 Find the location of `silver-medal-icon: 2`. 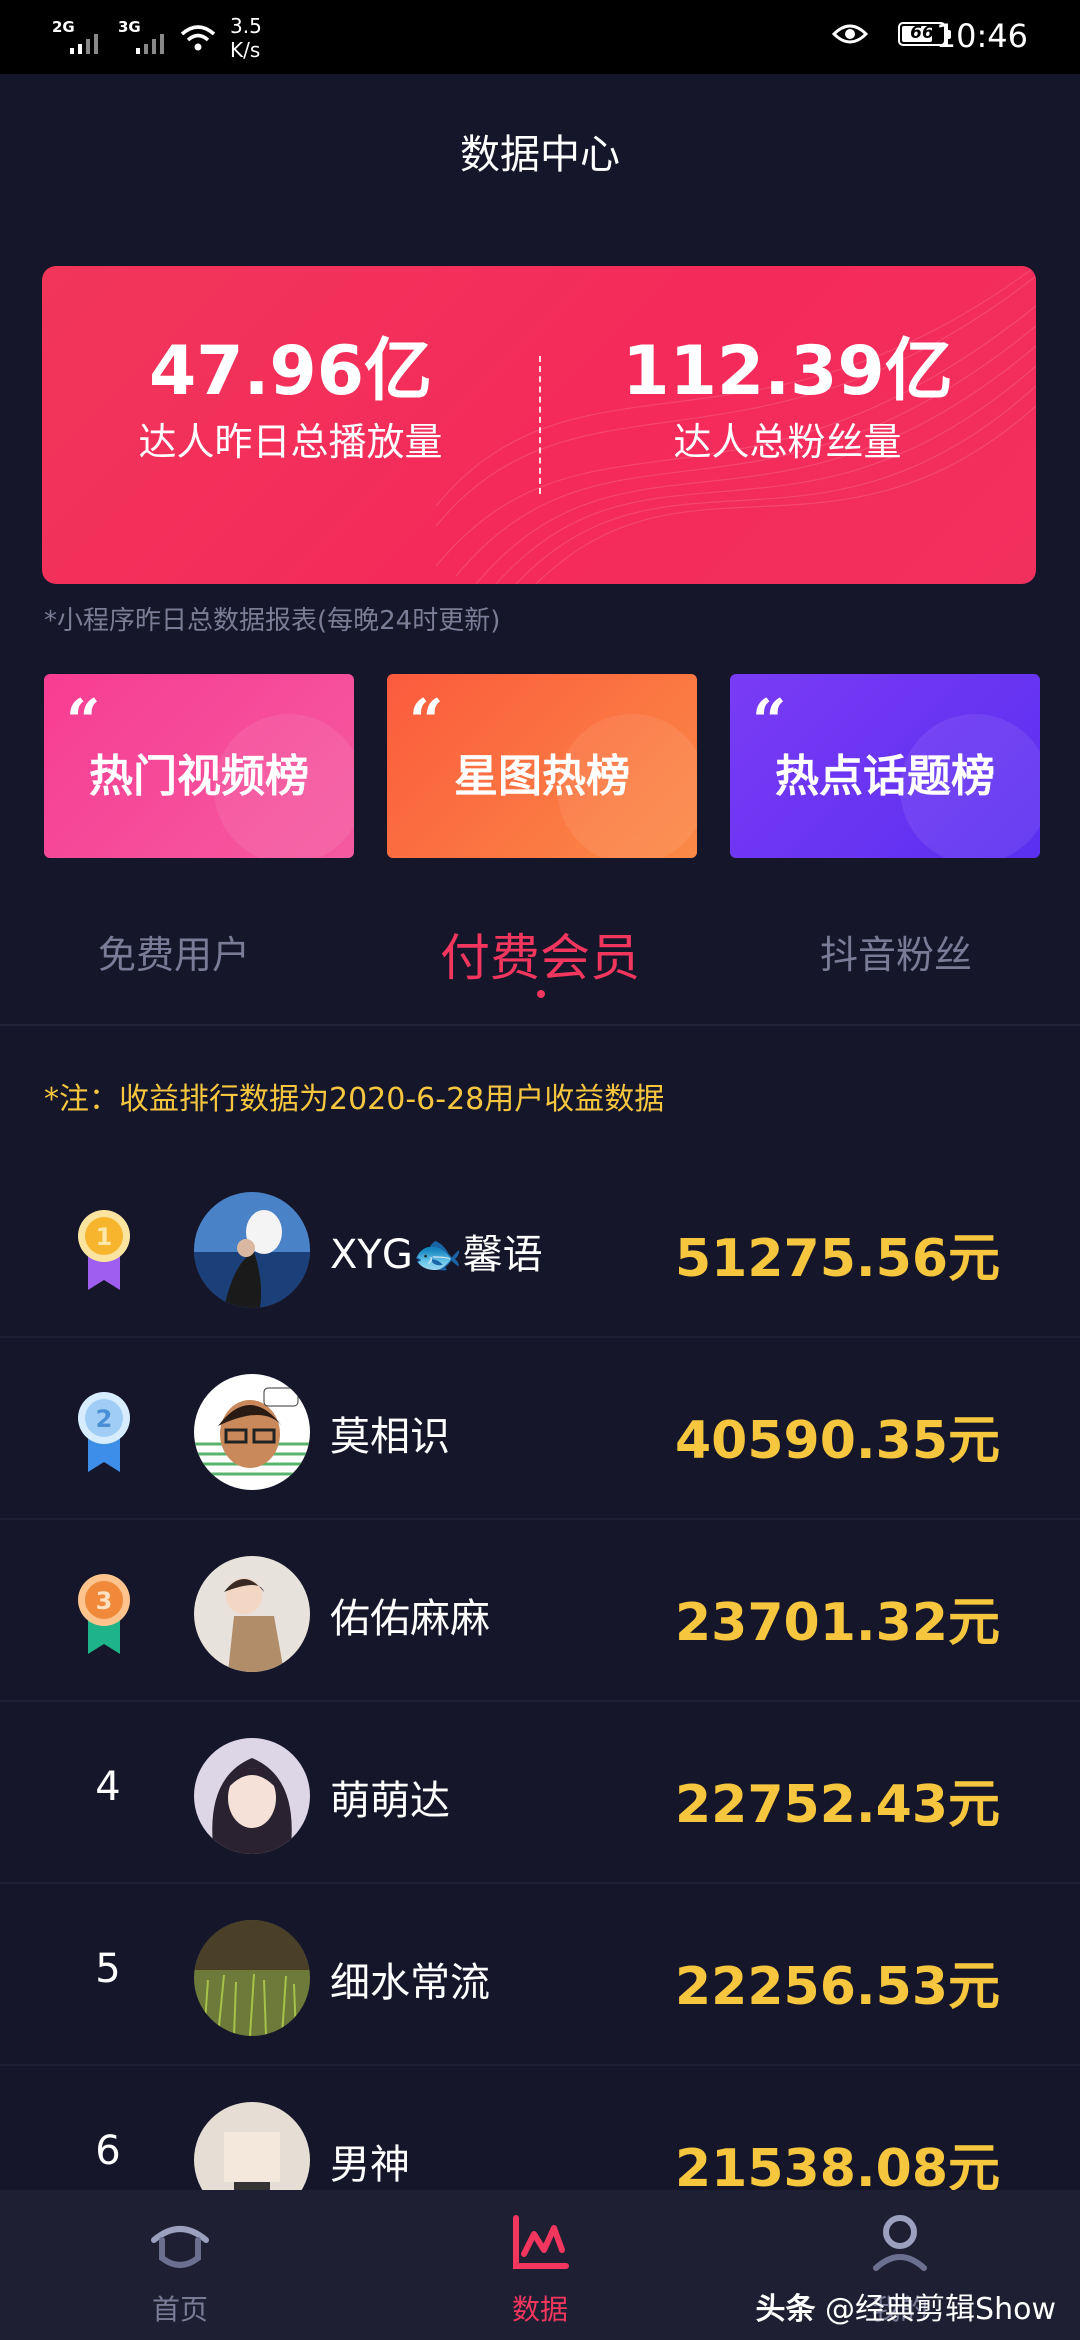

silver-medal-icon: 2 is located at coordinates (104, 1432).